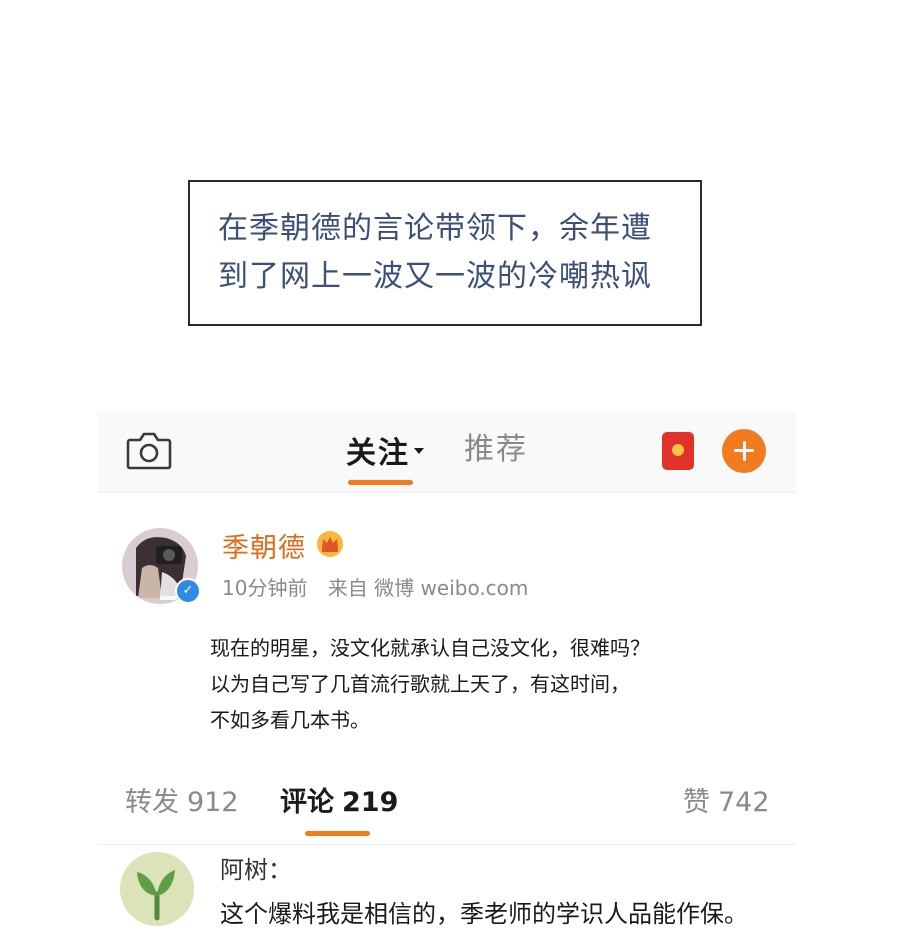 This screenshot has height=933, width=900. I want to click on red-packet-coin, so click(678, 450).